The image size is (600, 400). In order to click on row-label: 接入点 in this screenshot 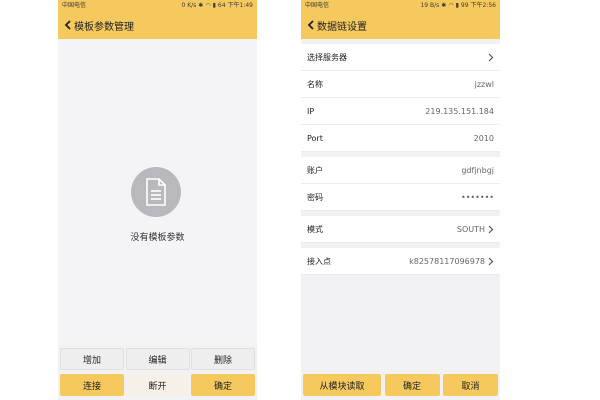, I will do `click(319, 261)`.